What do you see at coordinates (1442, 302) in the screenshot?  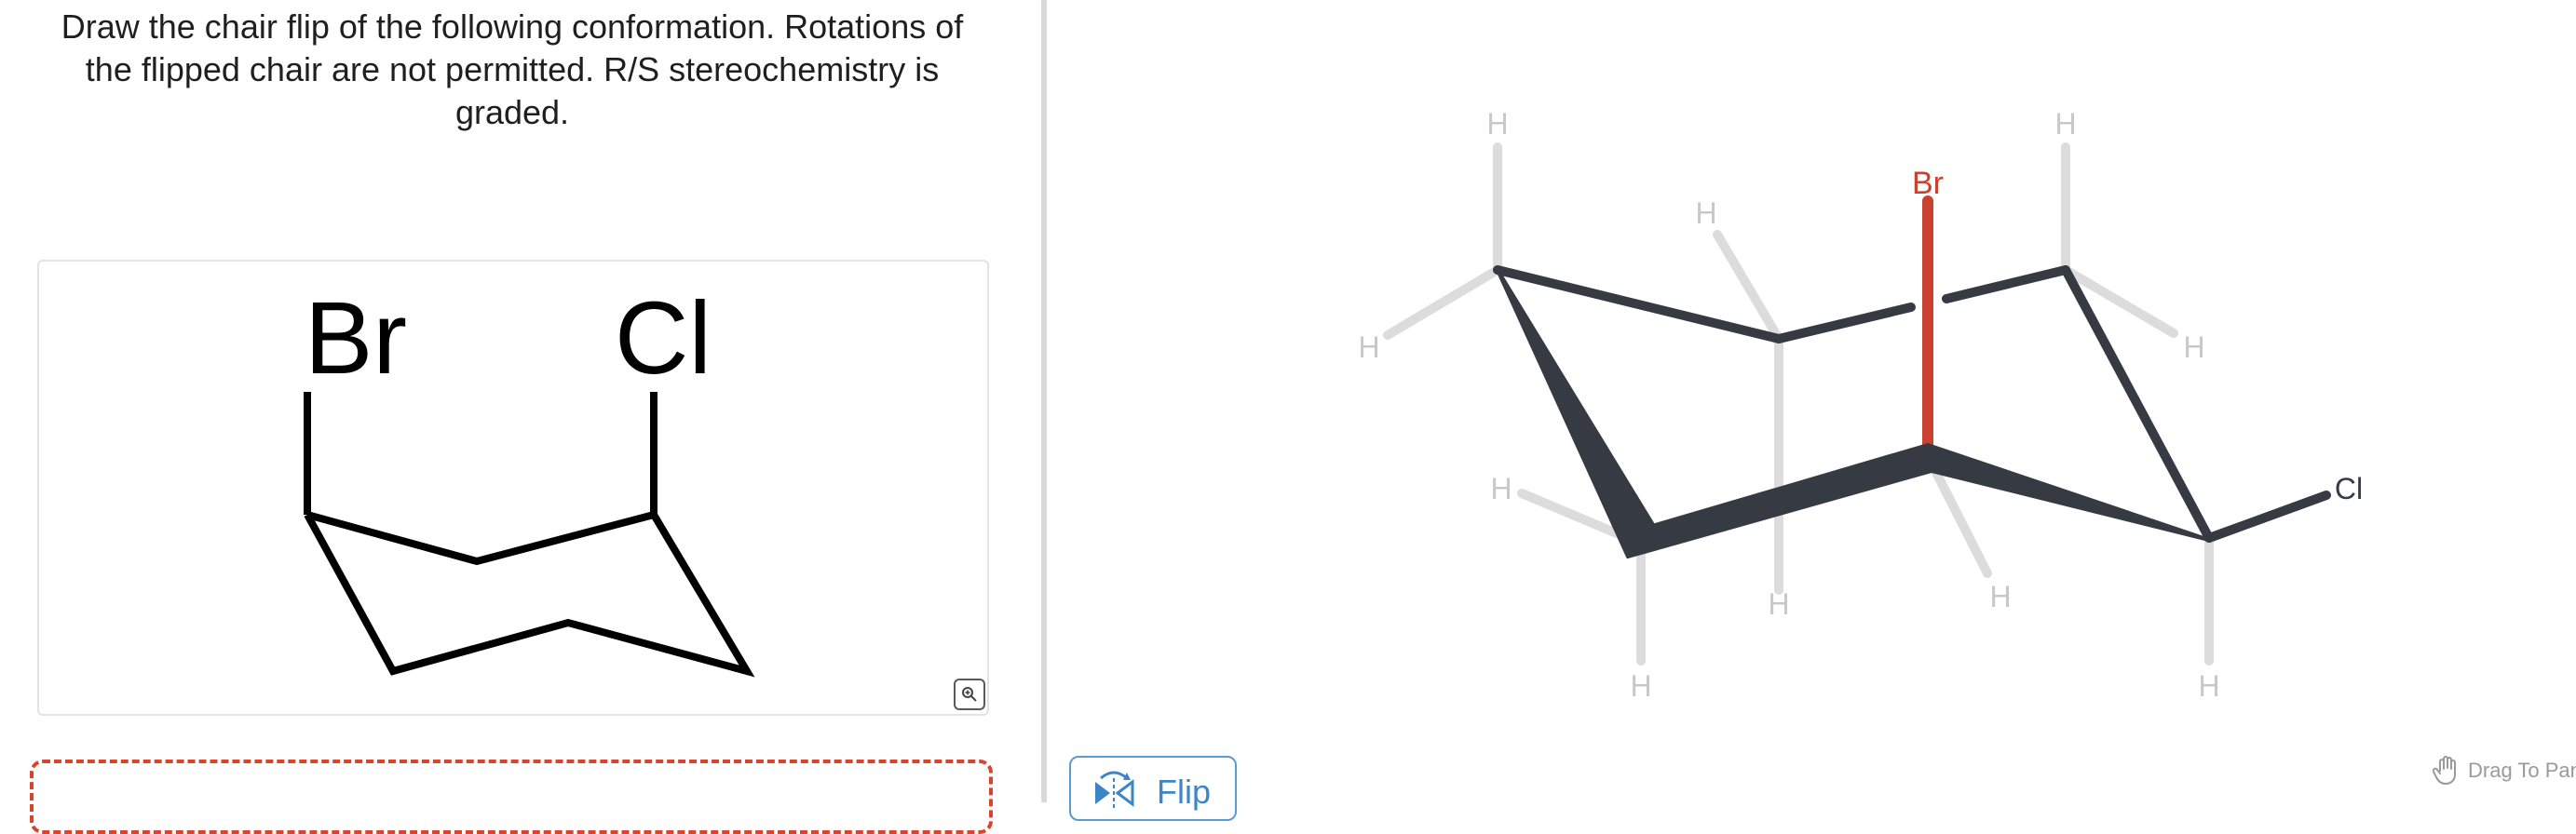 I see `h-bond` at bounding box center [1442, 302].